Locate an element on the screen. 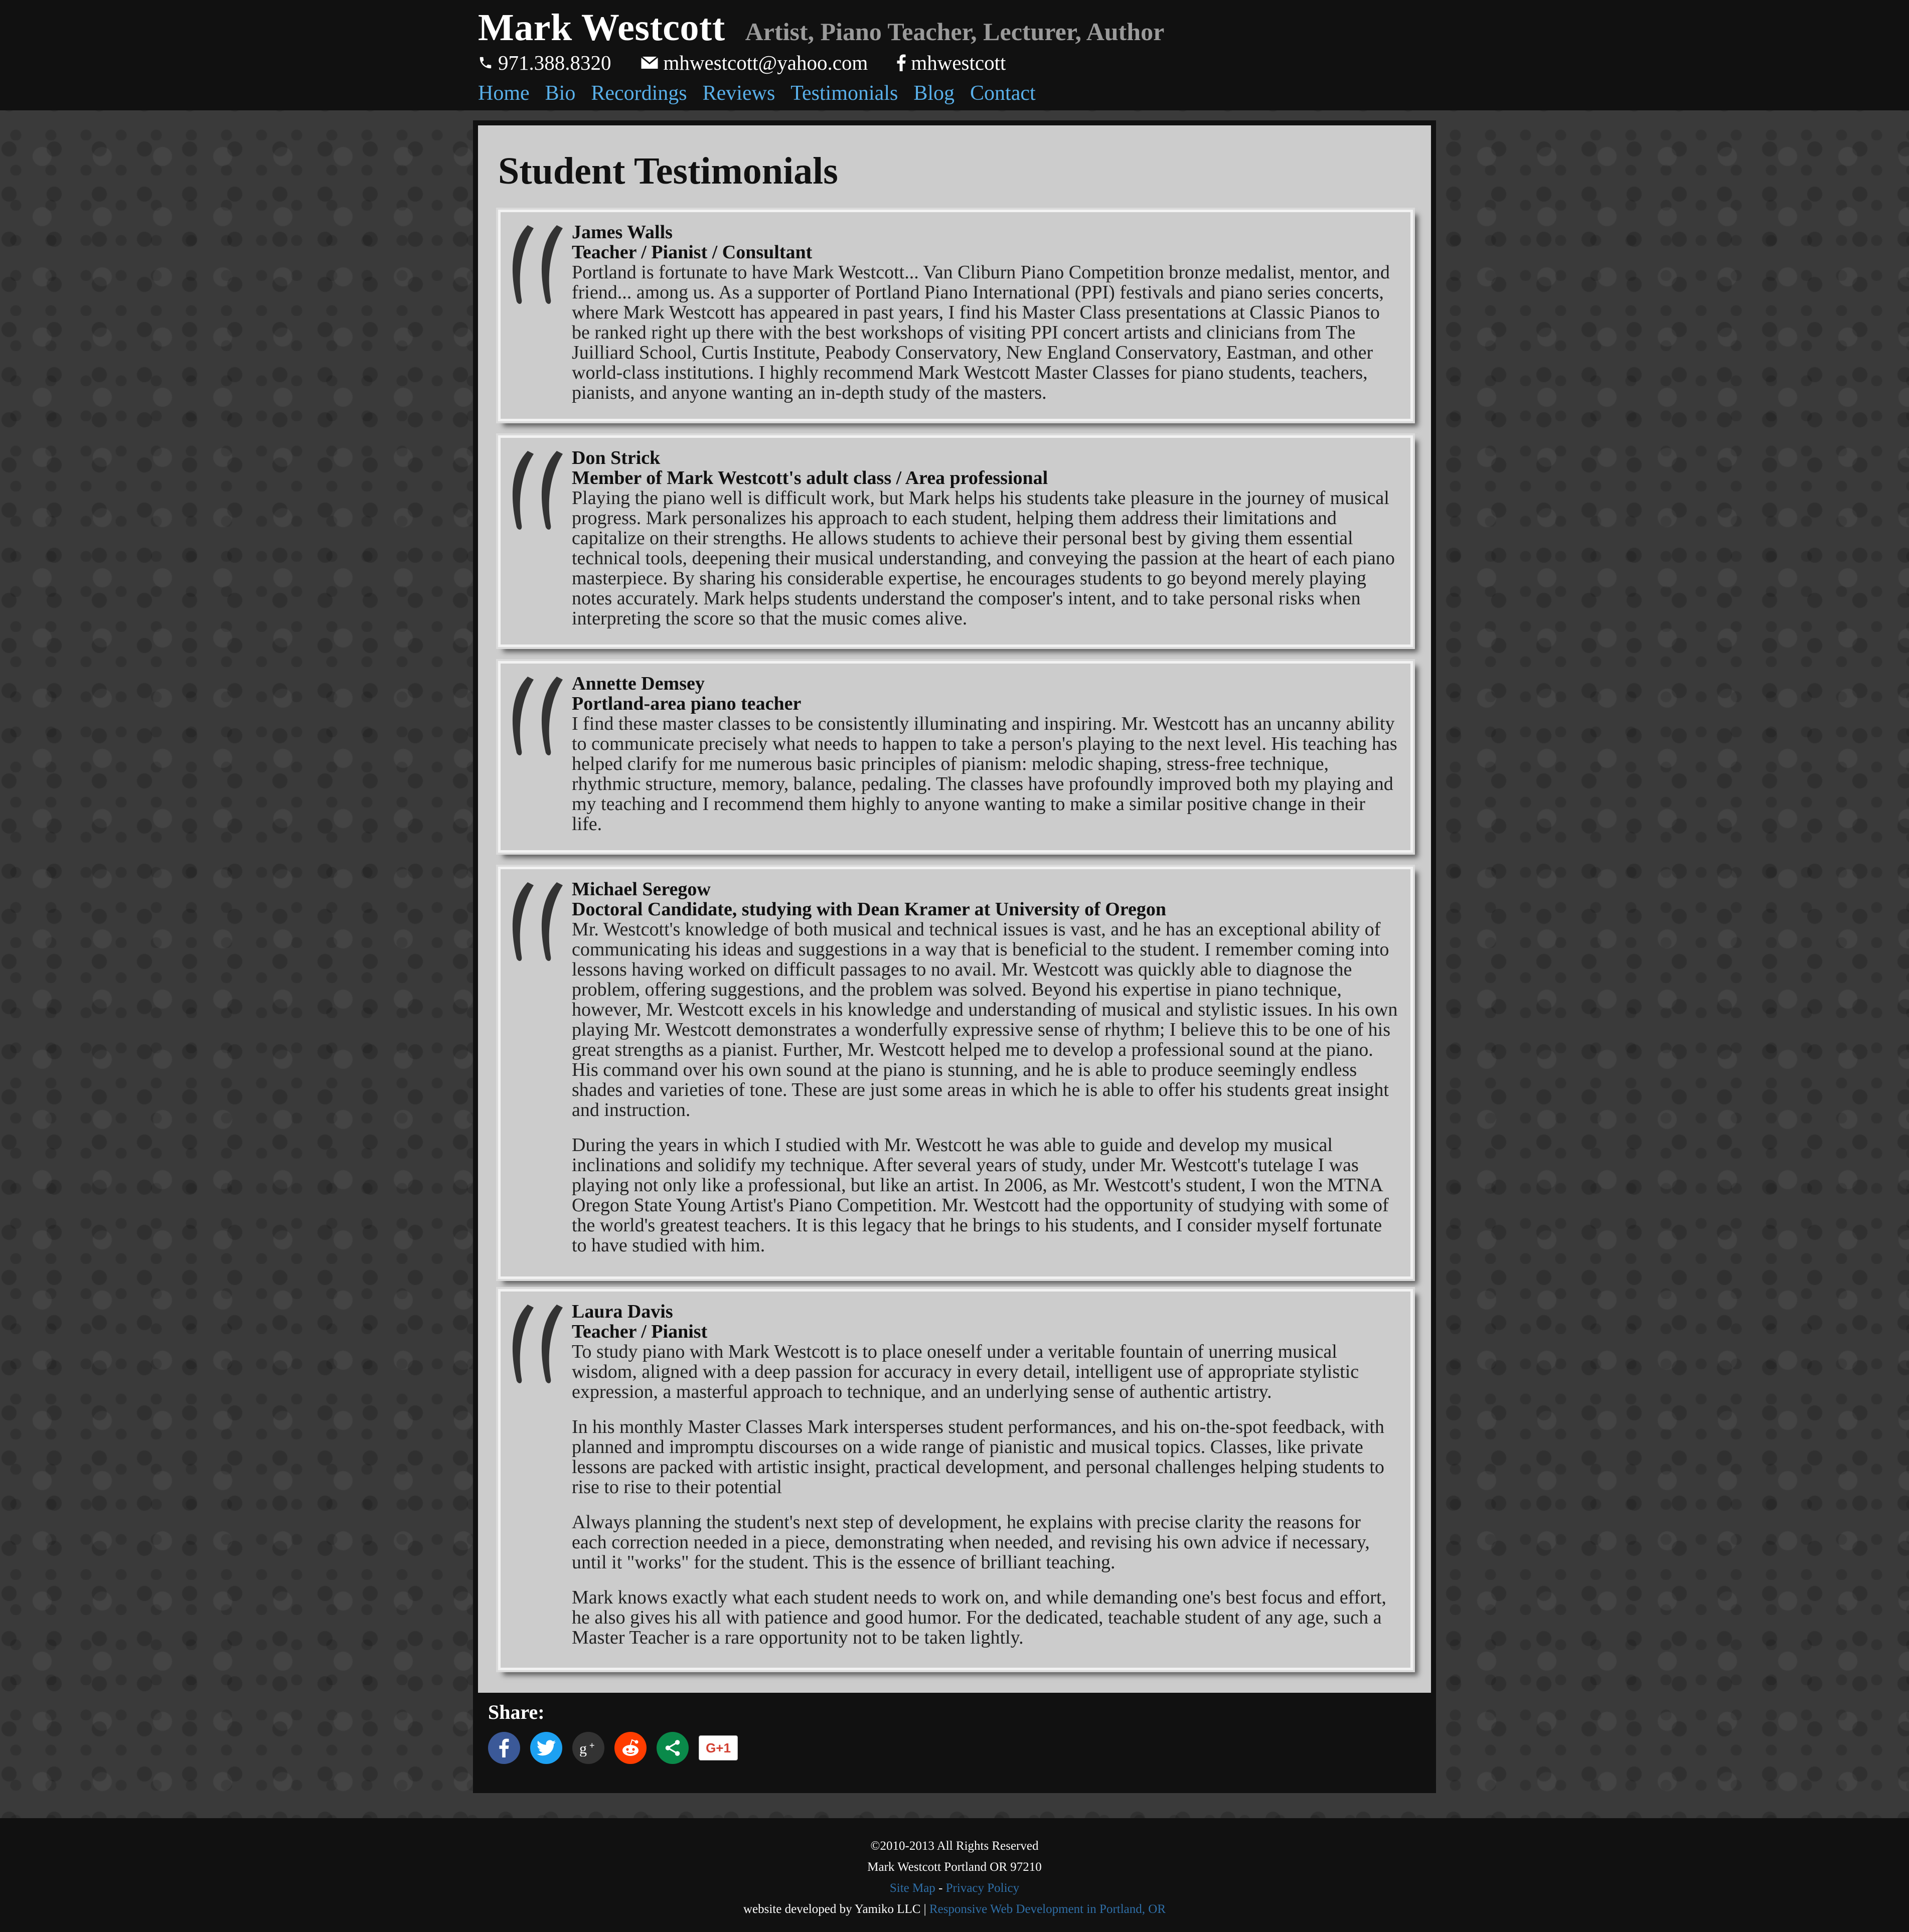  envelope-icon is located at coordinates (649, 62).